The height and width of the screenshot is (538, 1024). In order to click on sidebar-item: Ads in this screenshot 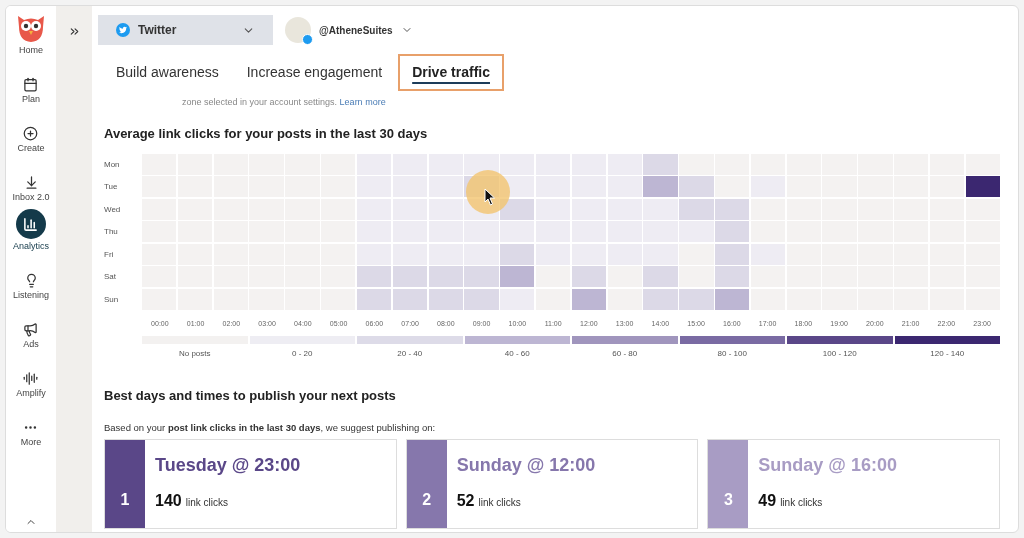, I will do `click(31, 344)`.